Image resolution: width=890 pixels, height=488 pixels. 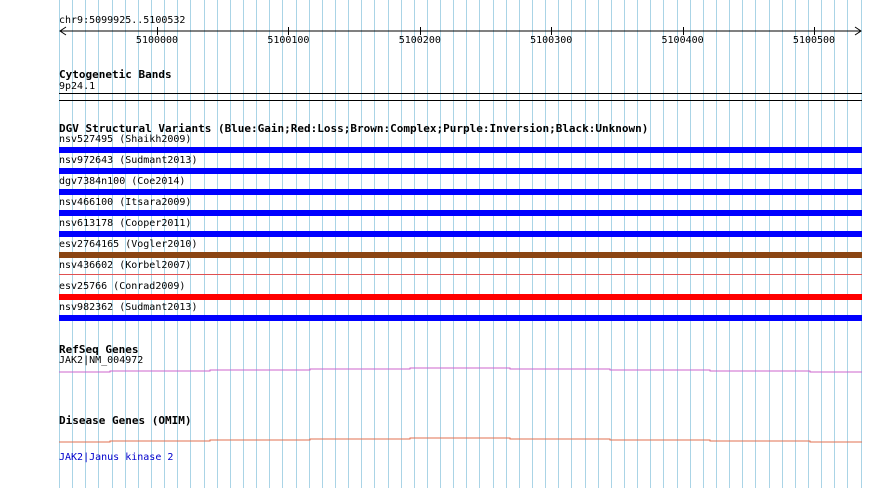 I want to click on cytoband-line-bottom, so click(x=460, y=100).